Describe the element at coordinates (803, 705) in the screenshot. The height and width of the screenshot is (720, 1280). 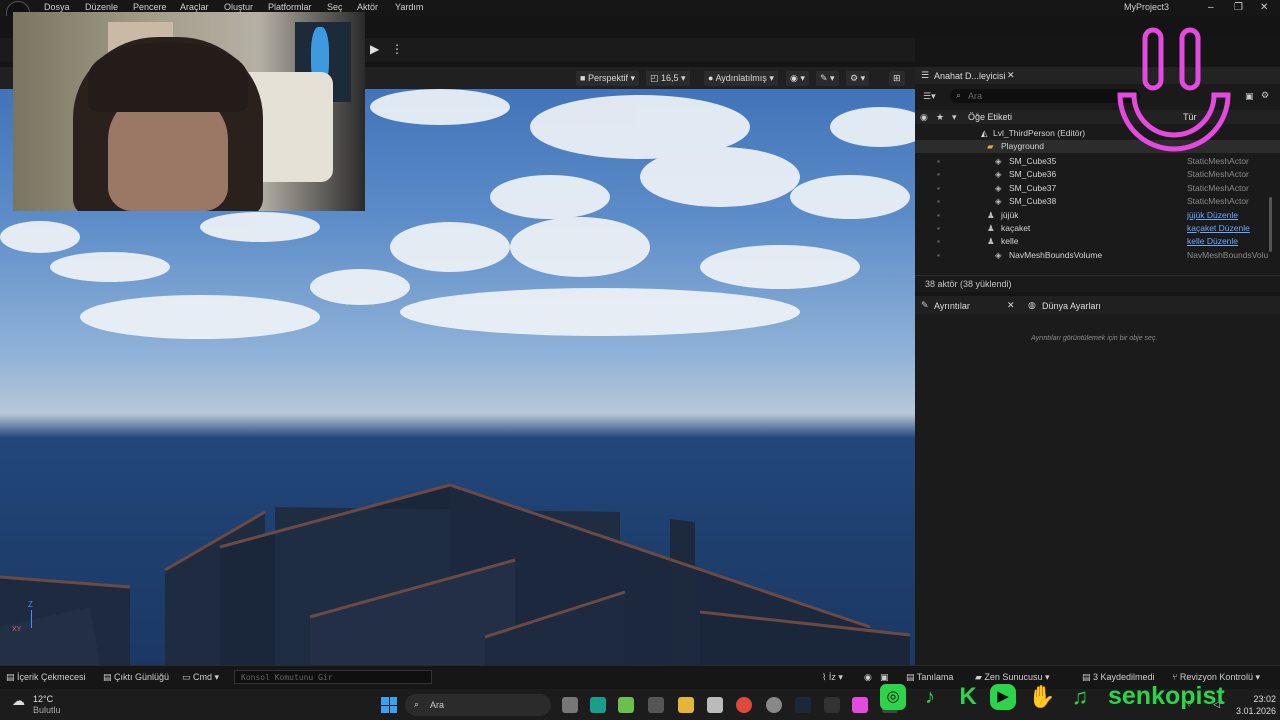
I see `steam-icon` at that location.